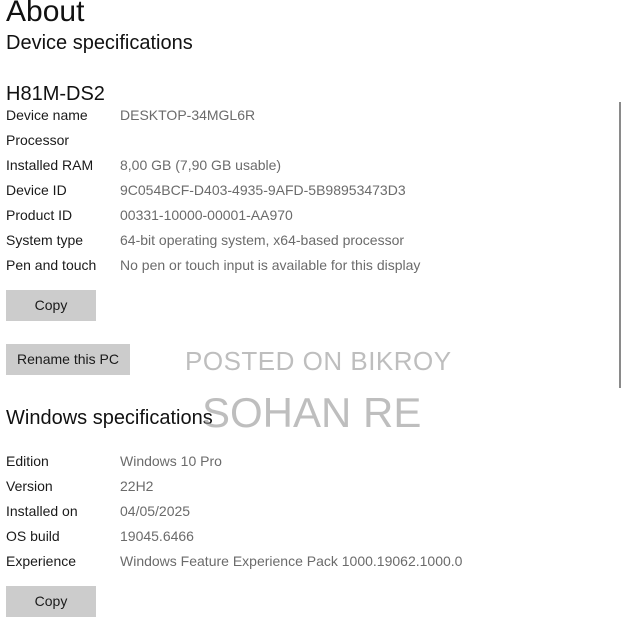 This screenshot has height=625, width=624. What do you see at coordinates (137, 486) in the screenshot?
I see `spec-value: 22H2` at bounding box center [137, 486].